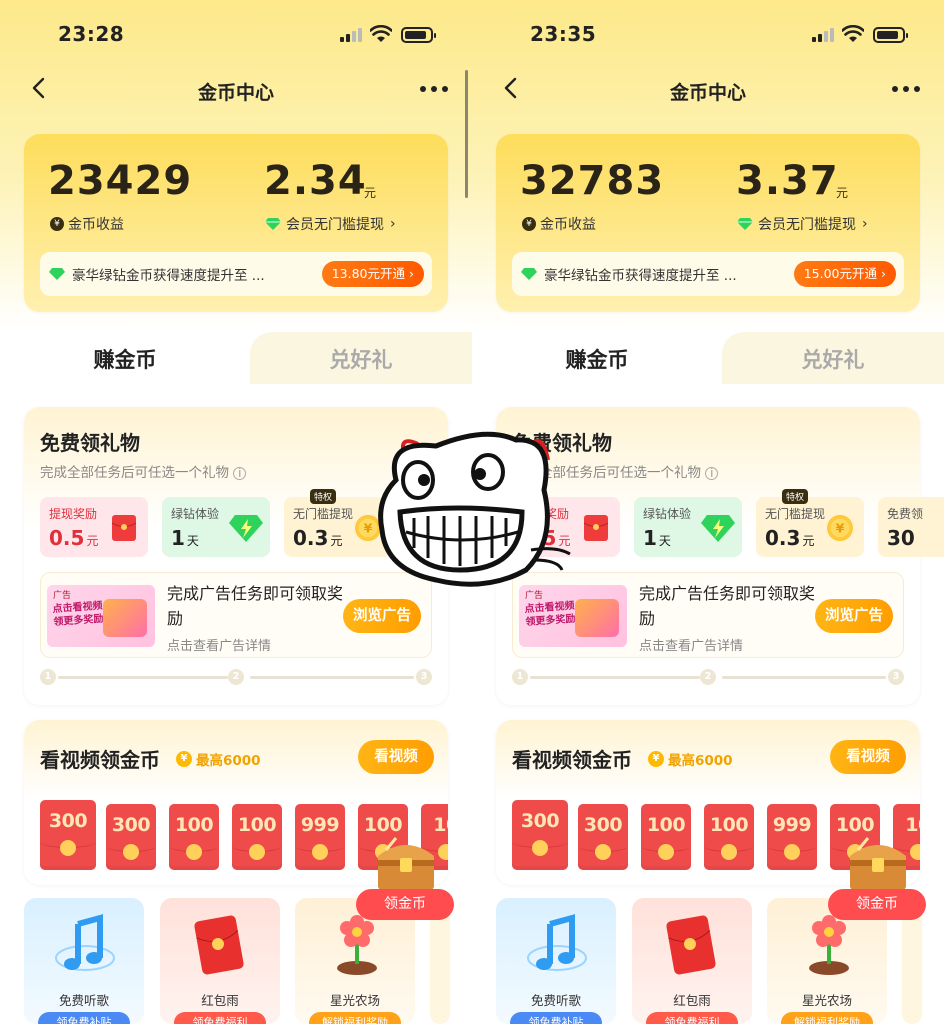  I want to click on nav-bar: 金币中心, so click(708, 90).